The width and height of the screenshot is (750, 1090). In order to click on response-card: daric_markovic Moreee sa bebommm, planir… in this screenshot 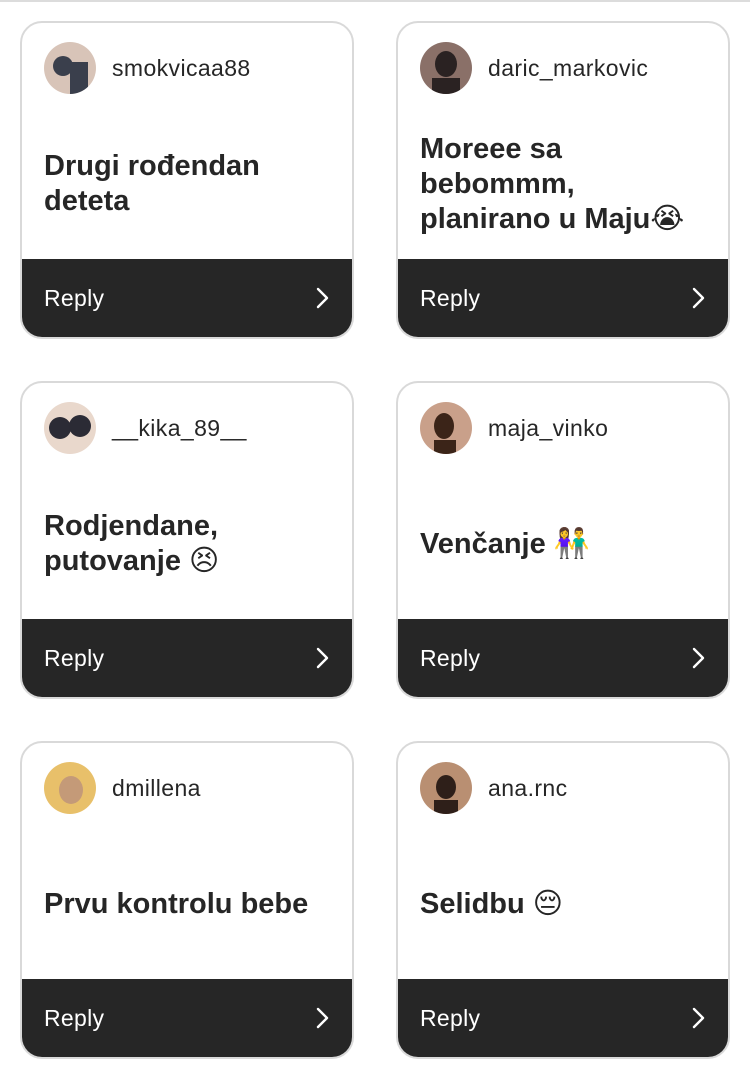, I will do `click(563, 180)`.